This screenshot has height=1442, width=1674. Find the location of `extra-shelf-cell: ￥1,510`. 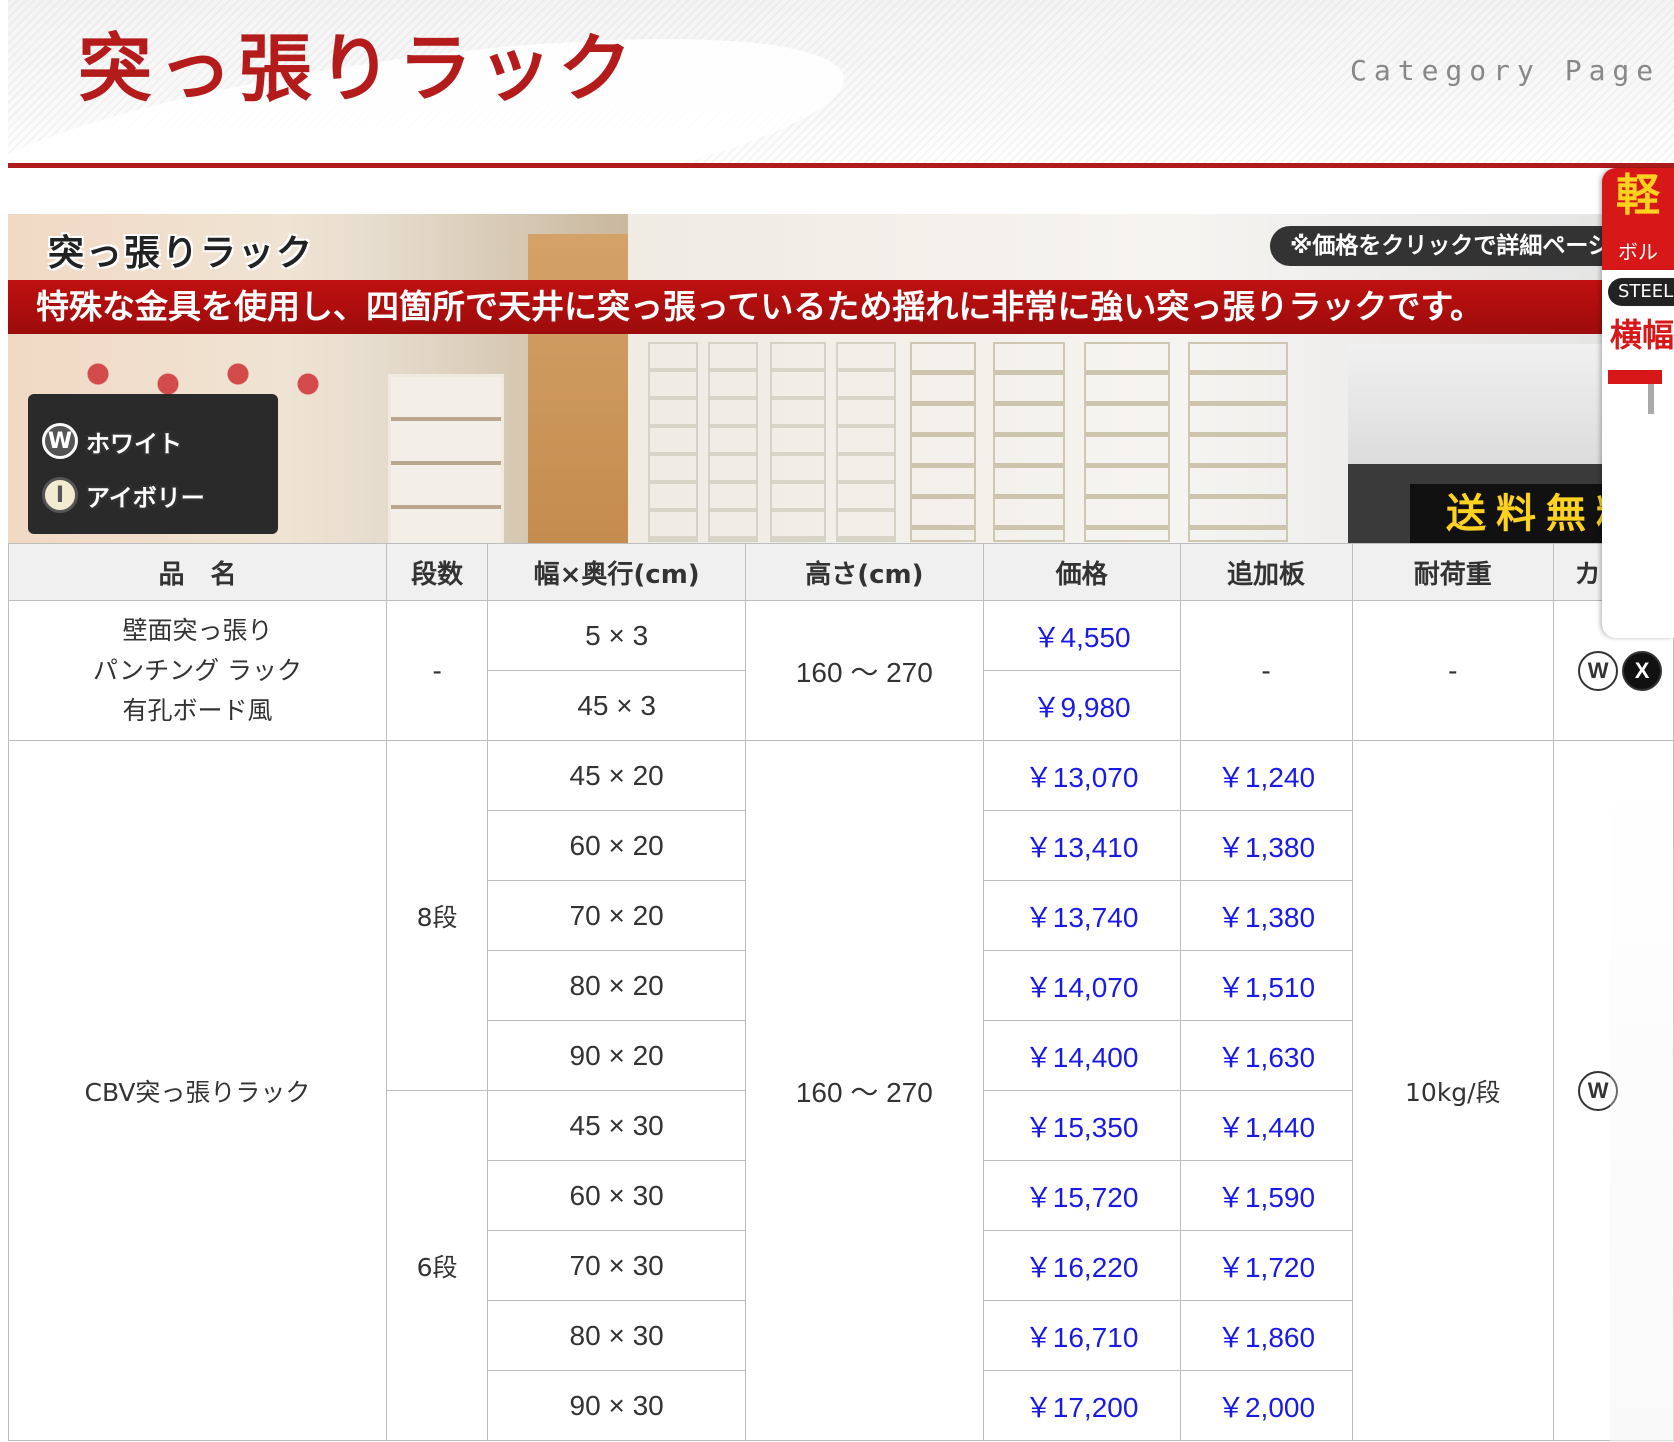

extra-shelf-cell: ￥1,510 is located at coordinates (1266, 985).